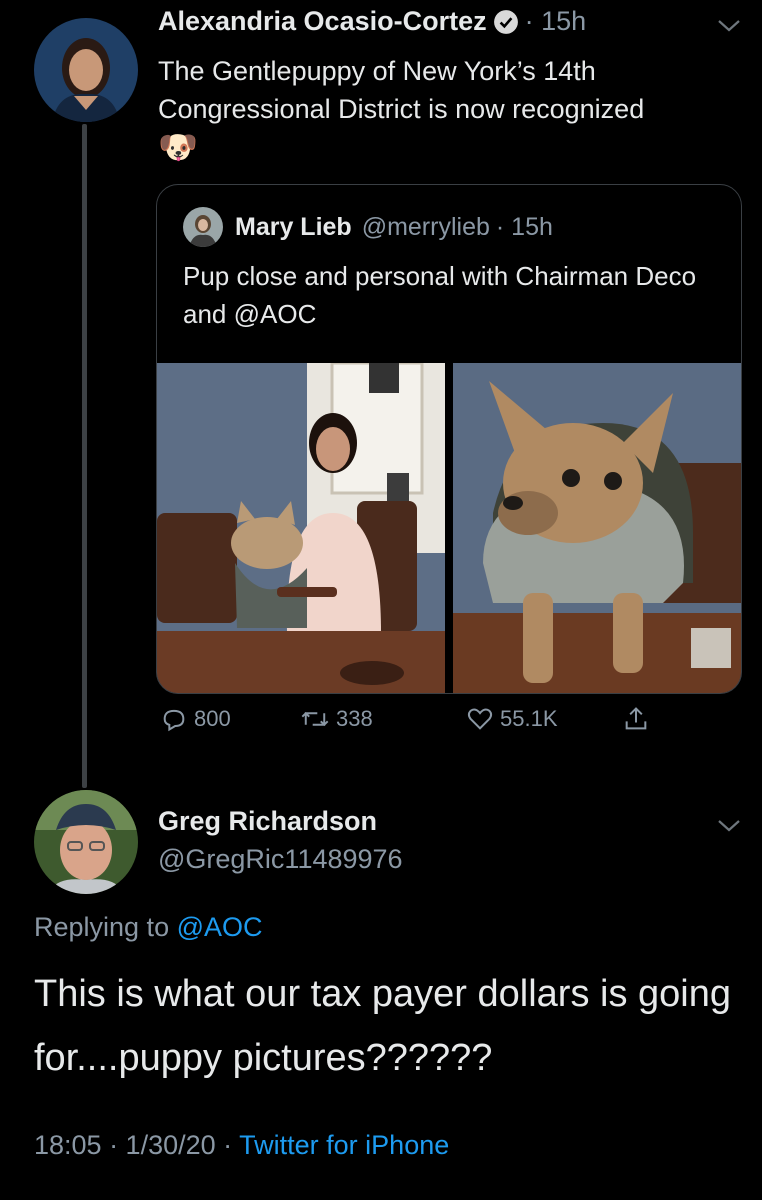 The height and width of the screenshot is (1200, 762). I want to click on tweet-time: · 15h, so click(555, 21).